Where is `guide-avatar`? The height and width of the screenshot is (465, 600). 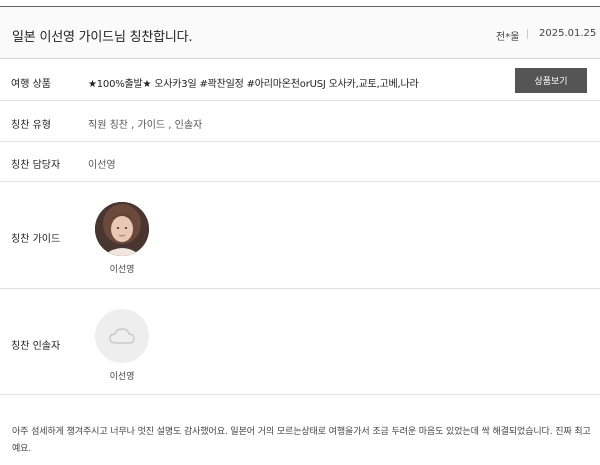 guide-avatar is located at coordinates (122, 229).